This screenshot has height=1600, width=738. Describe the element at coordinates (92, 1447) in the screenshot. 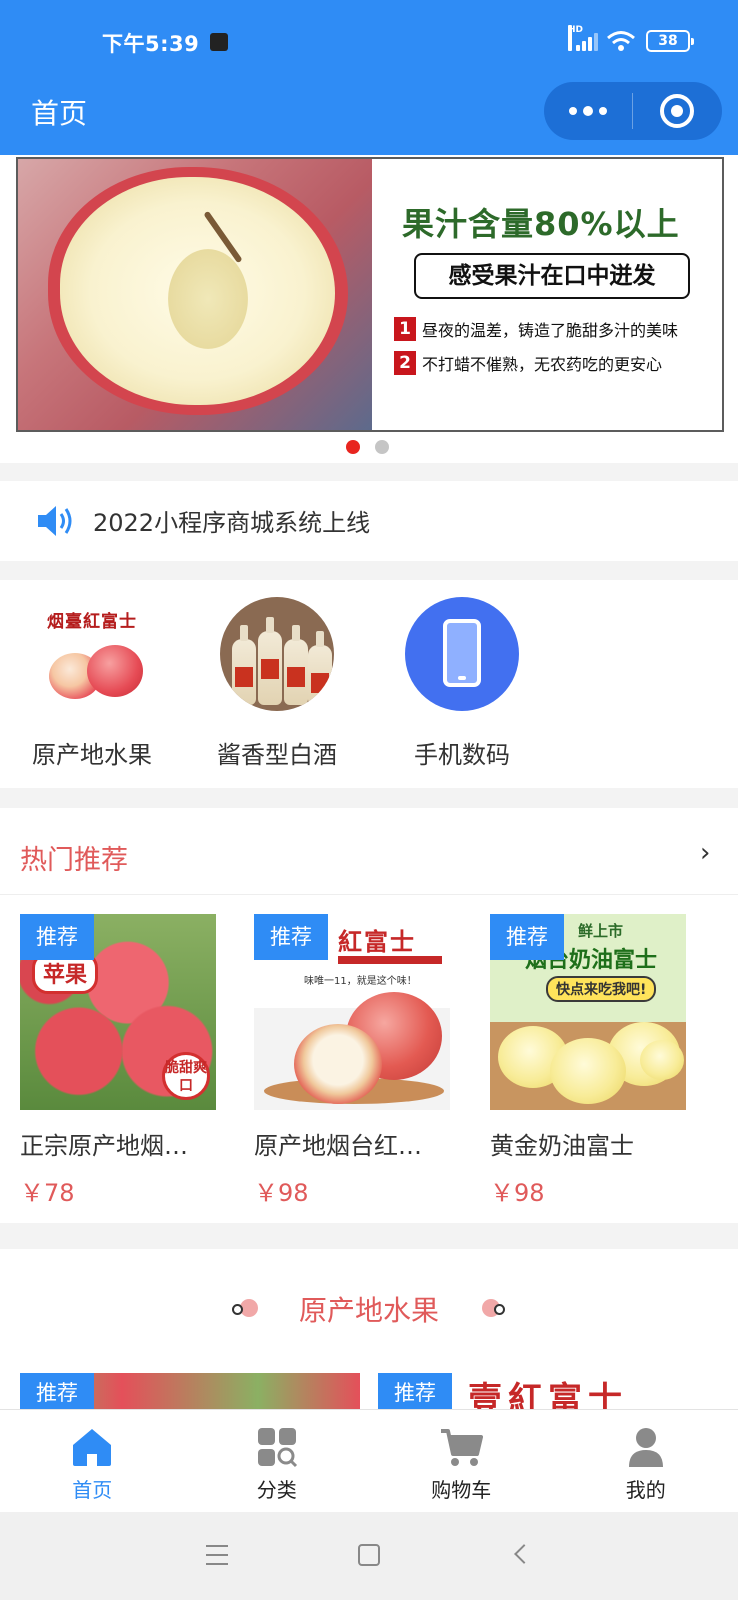

I see `home-icon` at that location.